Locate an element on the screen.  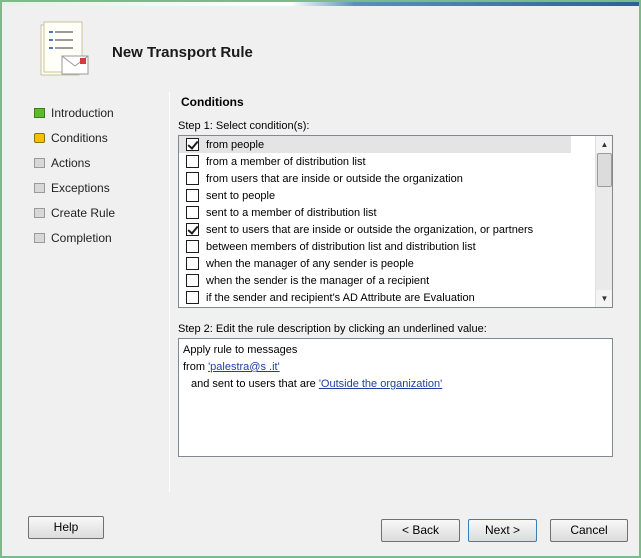
condition-label: from people is located at coordinates (235, 144).